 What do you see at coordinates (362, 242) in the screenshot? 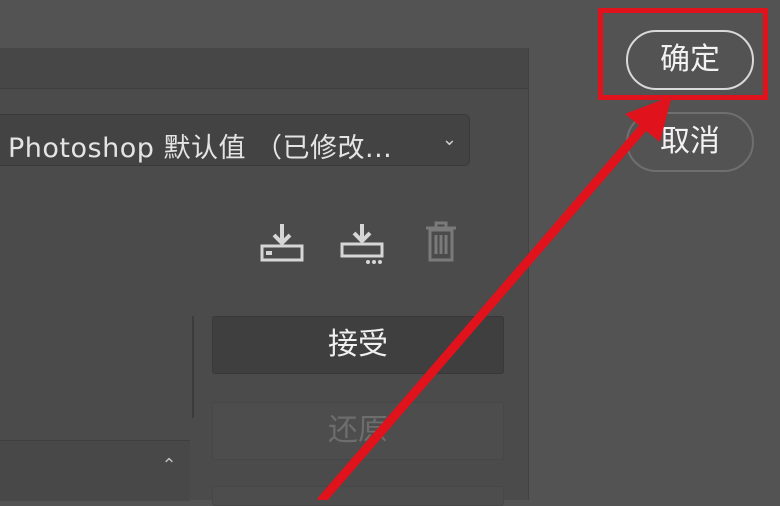
I see `export-preset-icon` at bounding box center [362, 242].